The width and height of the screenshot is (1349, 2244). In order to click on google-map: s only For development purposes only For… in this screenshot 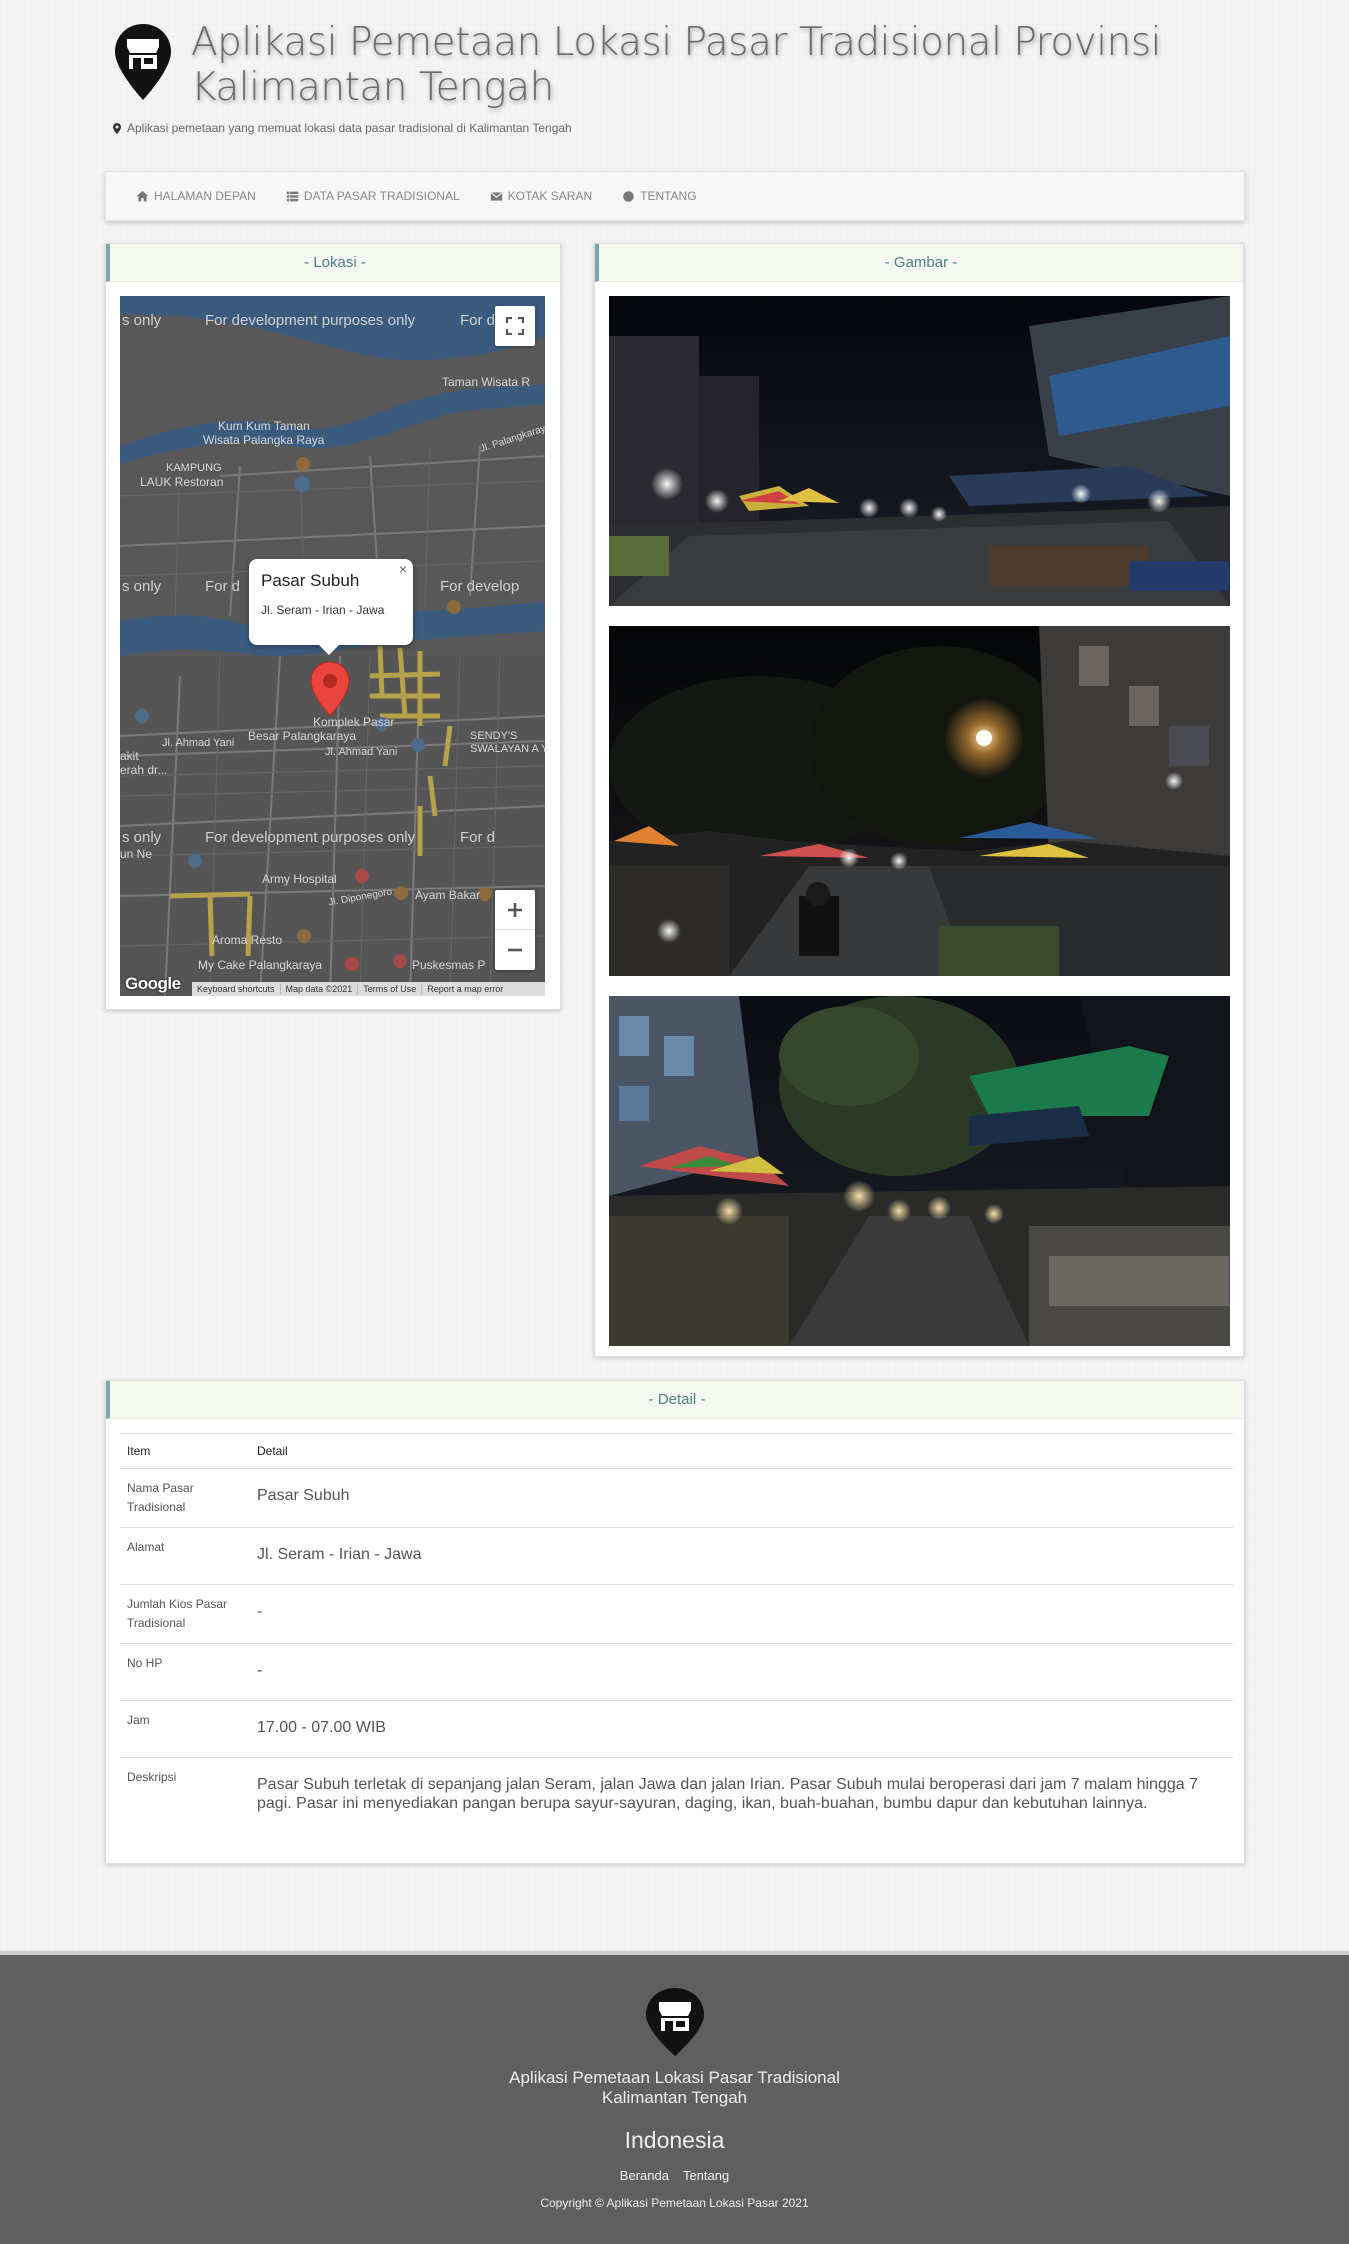, I will do `click(332, 646)`.